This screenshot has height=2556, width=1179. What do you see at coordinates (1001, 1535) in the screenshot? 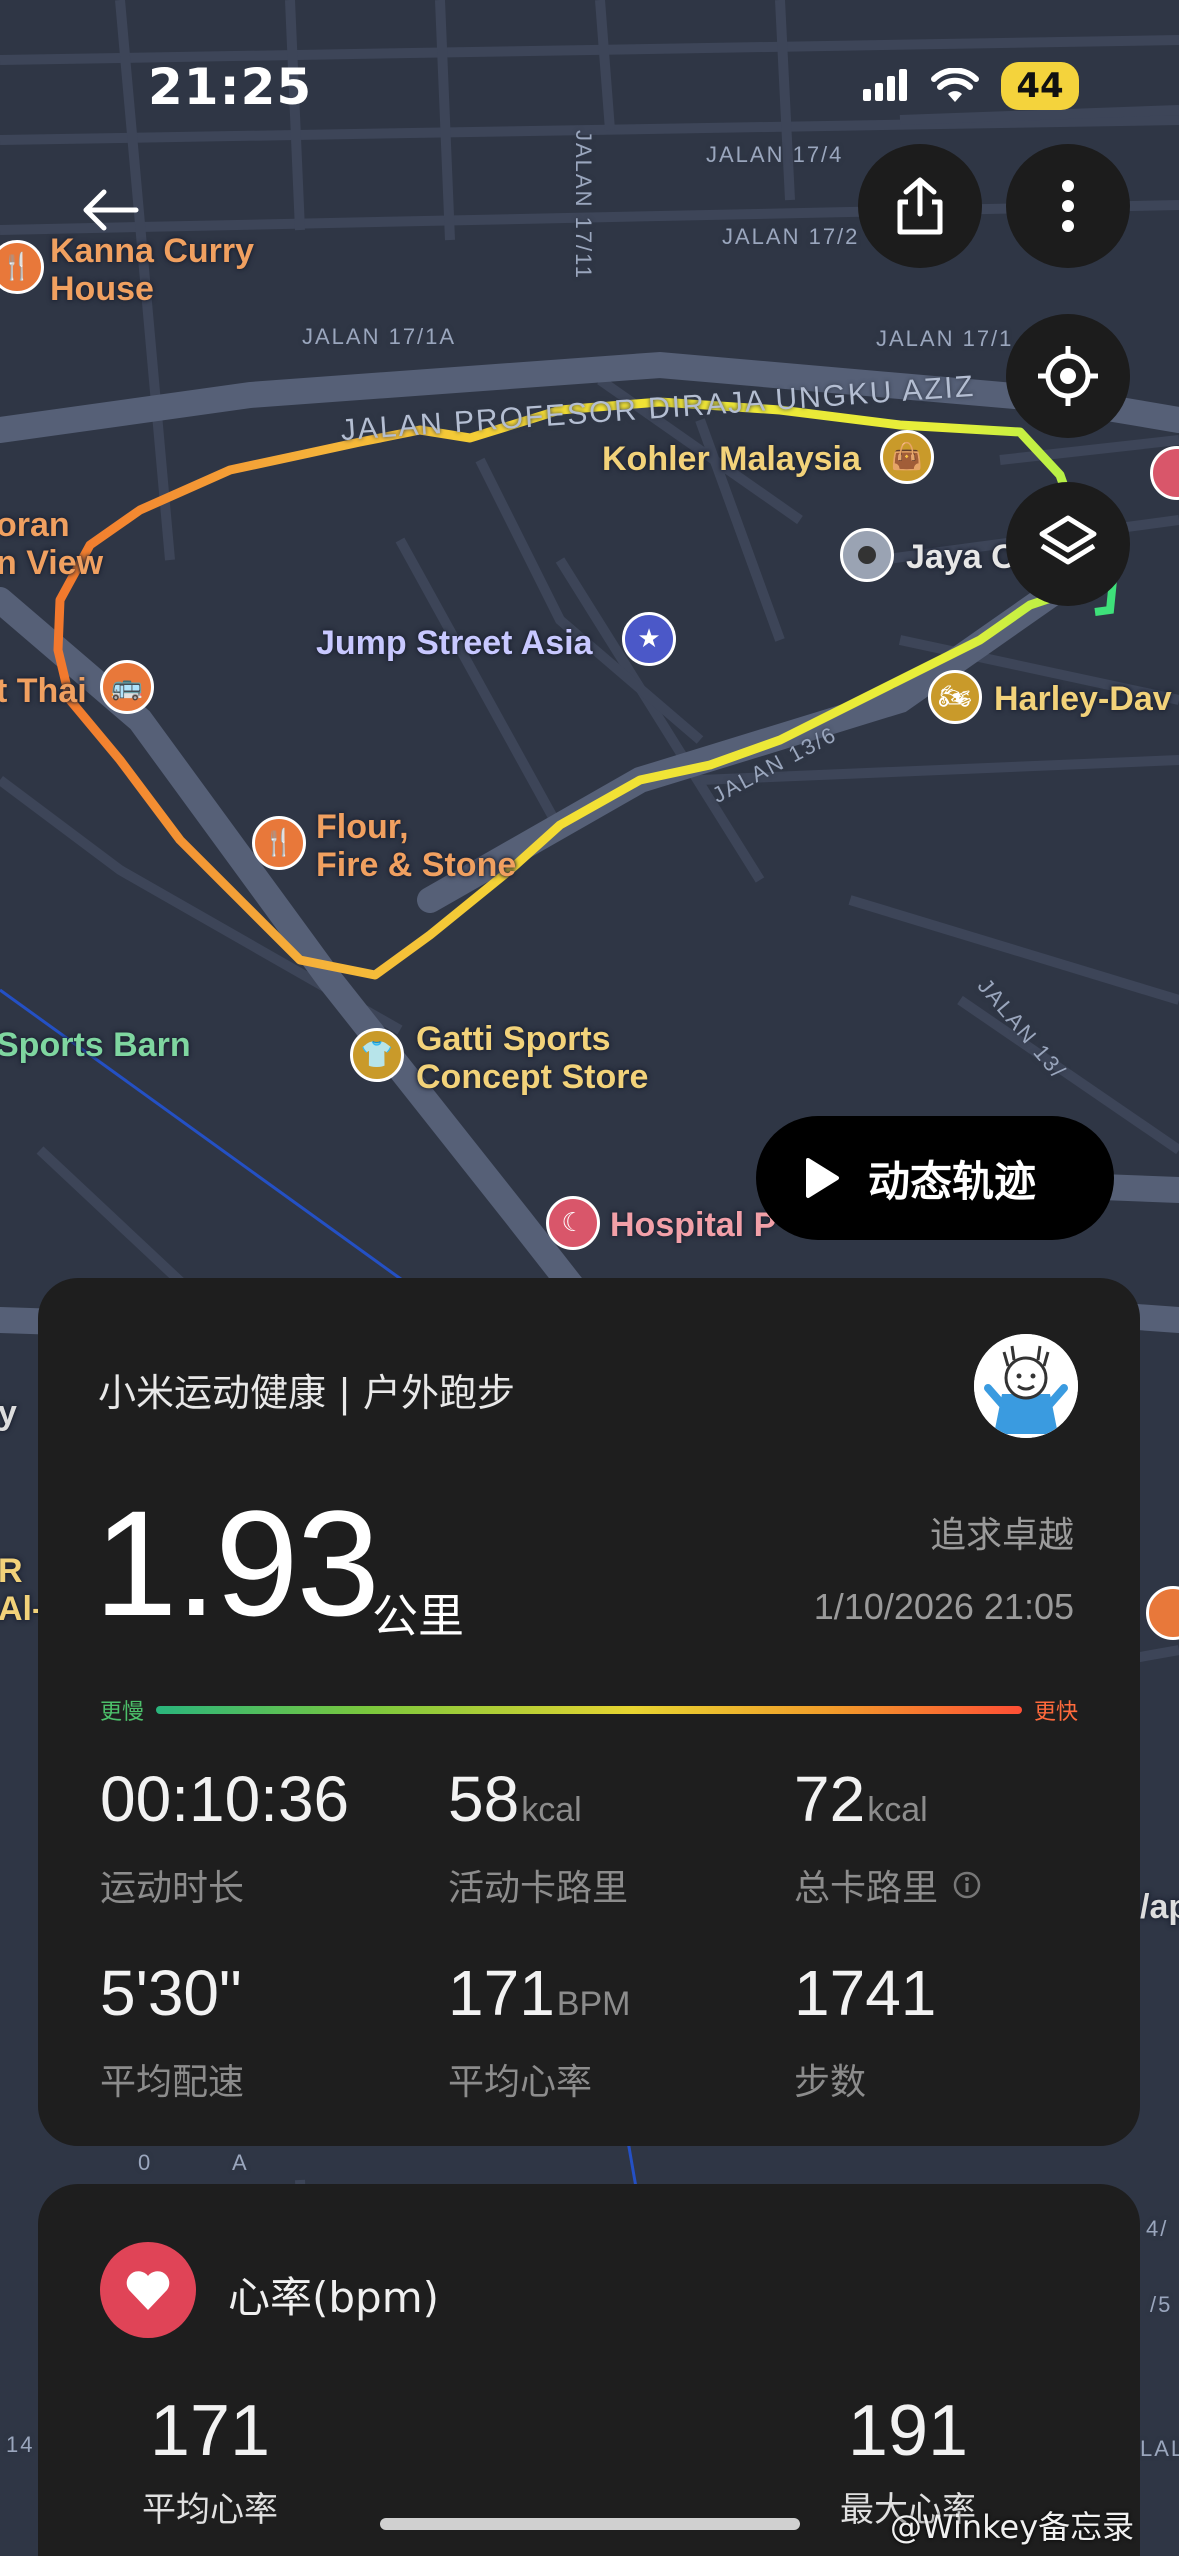
I see `motto-text: 追求卓越` at bounding box center [1001, 1535].